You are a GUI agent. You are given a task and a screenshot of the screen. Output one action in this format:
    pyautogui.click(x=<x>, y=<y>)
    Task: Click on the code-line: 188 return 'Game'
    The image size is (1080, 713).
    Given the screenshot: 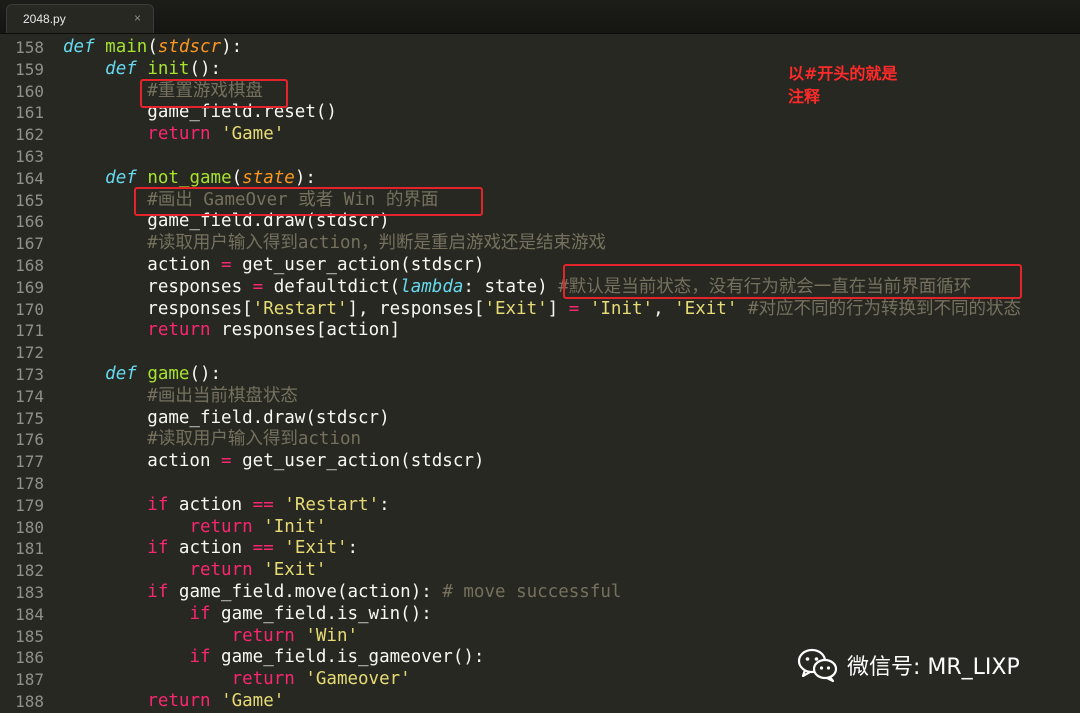 What is the action you would take?
    pyautogui.click(x=540, y=702)
    